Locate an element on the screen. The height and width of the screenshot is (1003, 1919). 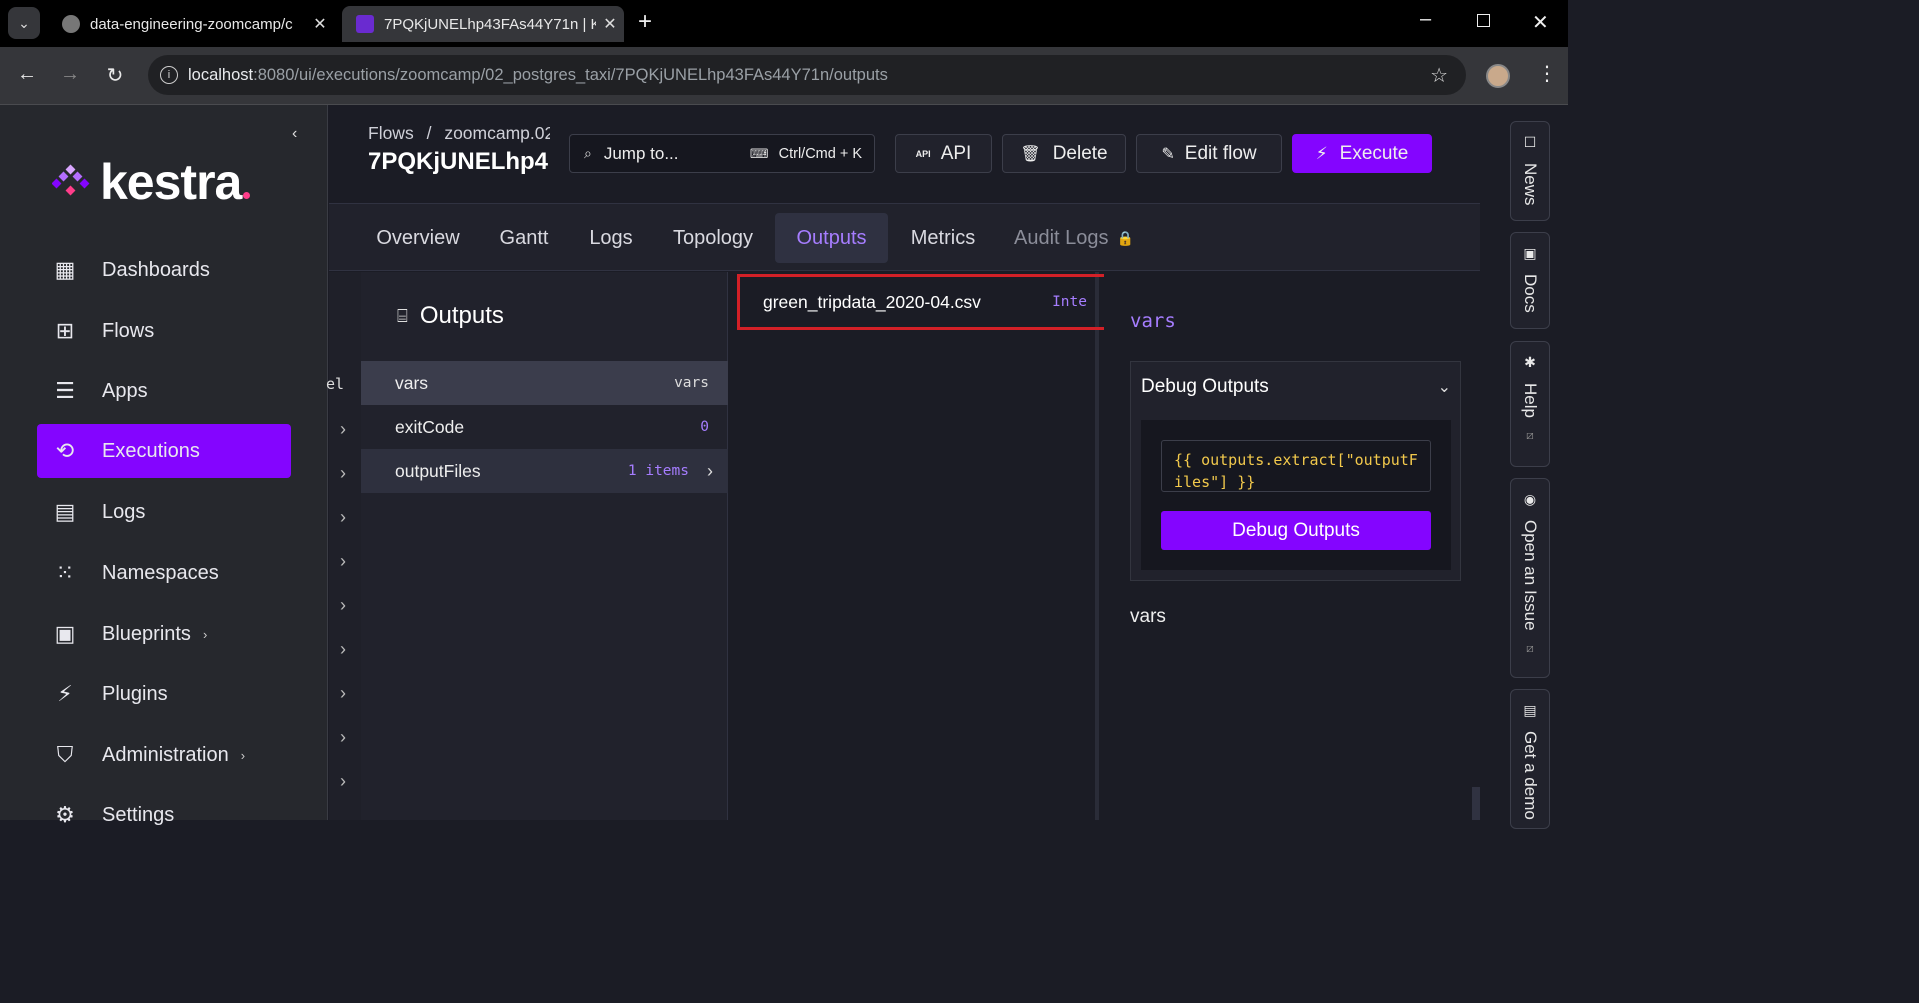
debug-outputs-button: Debug Outputs is located at coordinates (1296, 530).